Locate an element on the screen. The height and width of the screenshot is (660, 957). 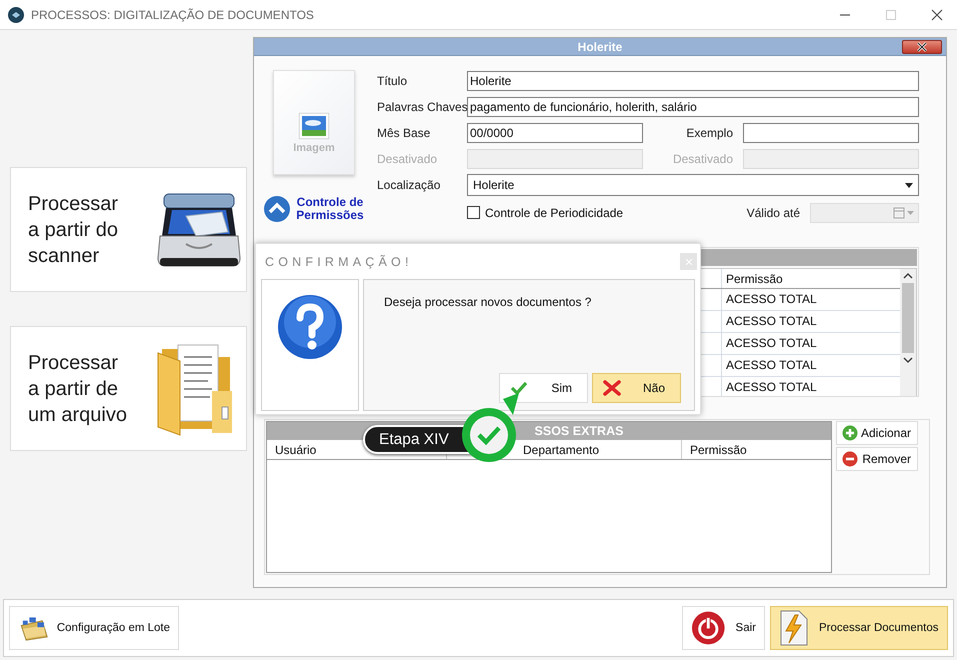
close-button is located at coordinates (922, 47).